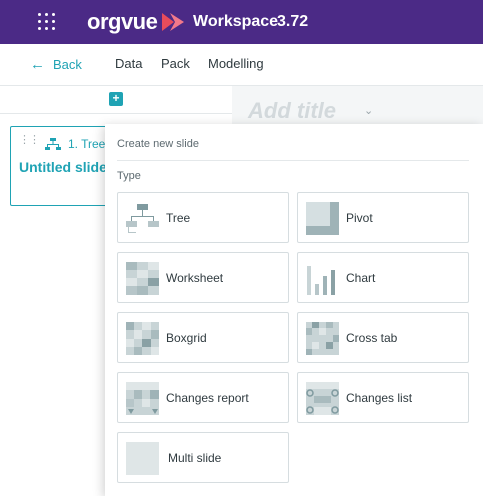  I want to click on logo-mark-icon, so click(173, 22).